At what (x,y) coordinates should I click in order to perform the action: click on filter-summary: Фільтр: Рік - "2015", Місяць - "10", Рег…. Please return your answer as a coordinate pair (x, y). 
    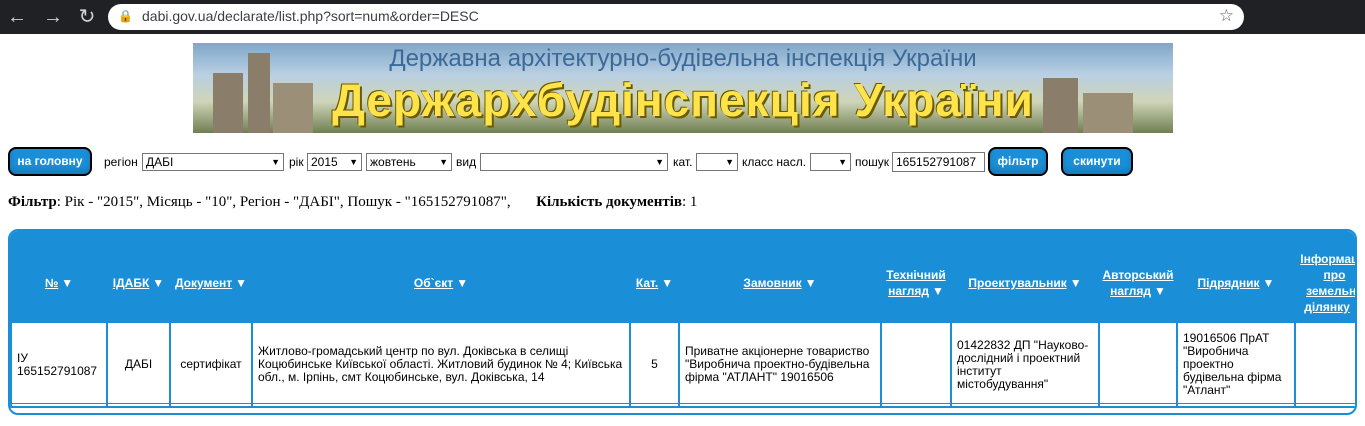
    Looking at the image, I should click on (352, 202).